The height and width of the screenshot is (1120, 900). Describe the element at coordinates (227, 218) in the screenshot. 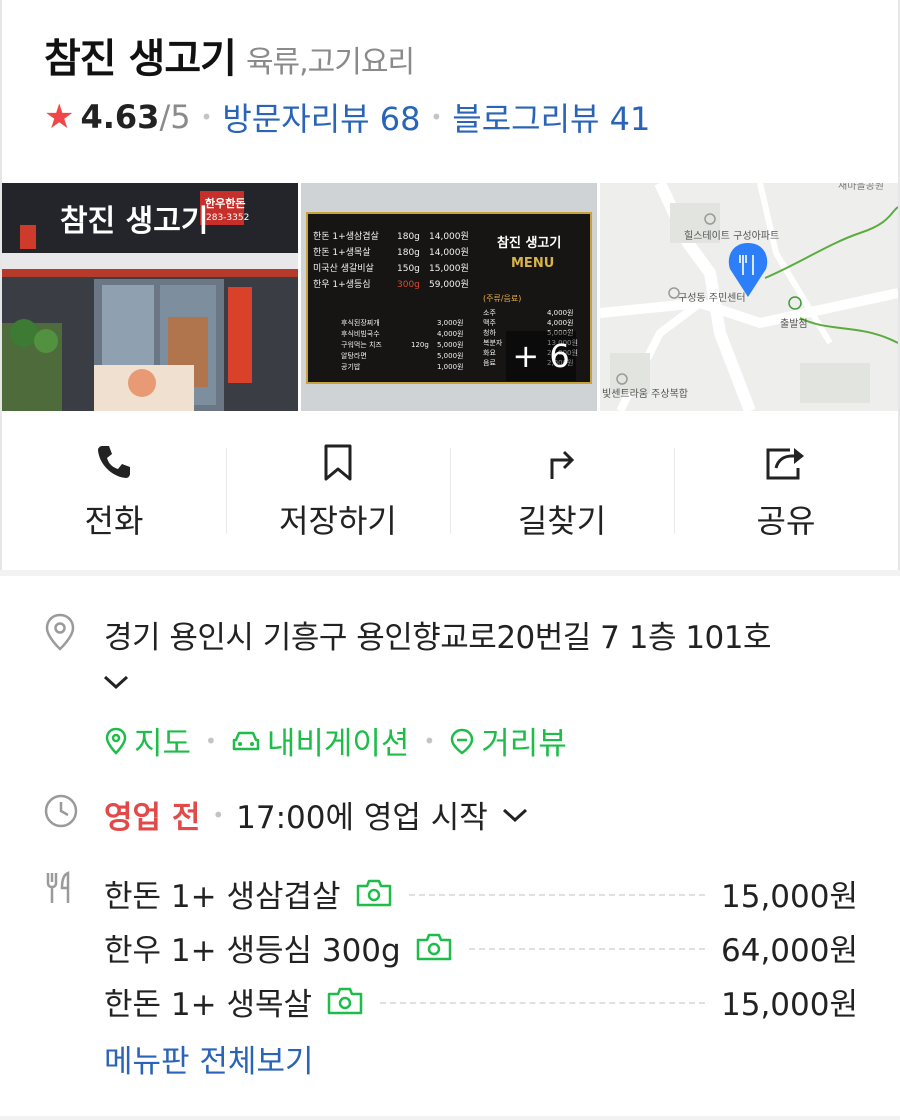

I see `sign-phone-text: 283-3352` at that location.